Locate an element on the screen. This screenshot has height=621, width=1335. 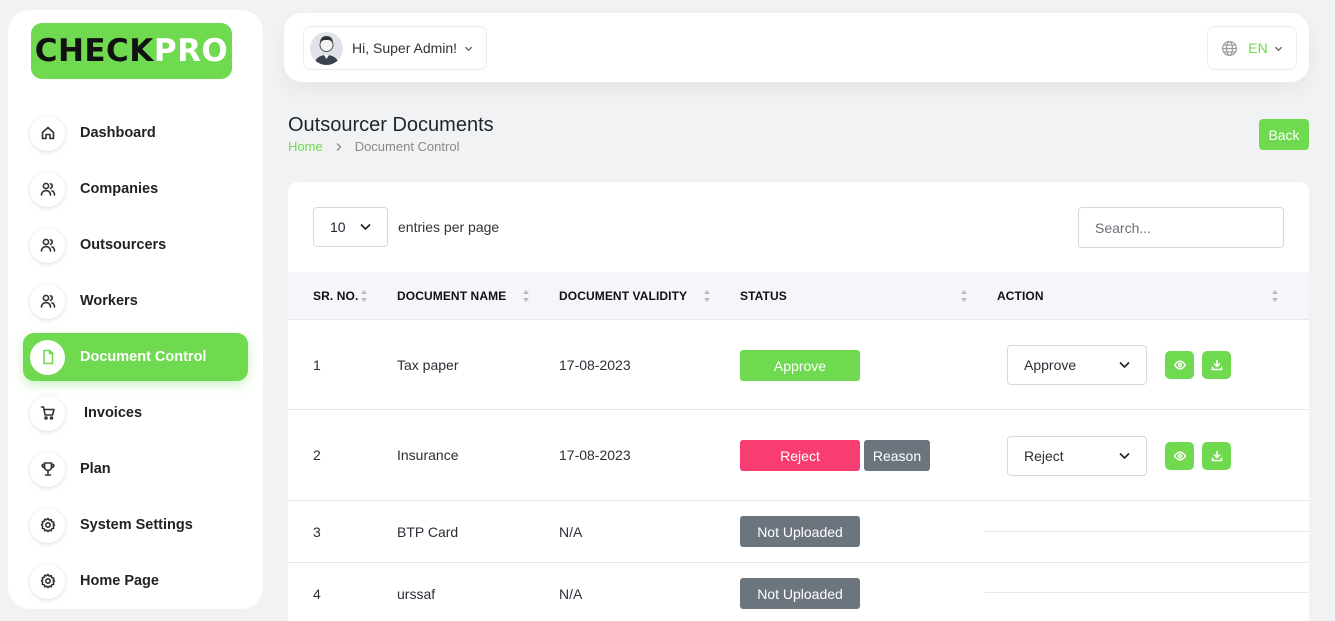
cell-sr-no: 4 is located at coordinates (317, 594).